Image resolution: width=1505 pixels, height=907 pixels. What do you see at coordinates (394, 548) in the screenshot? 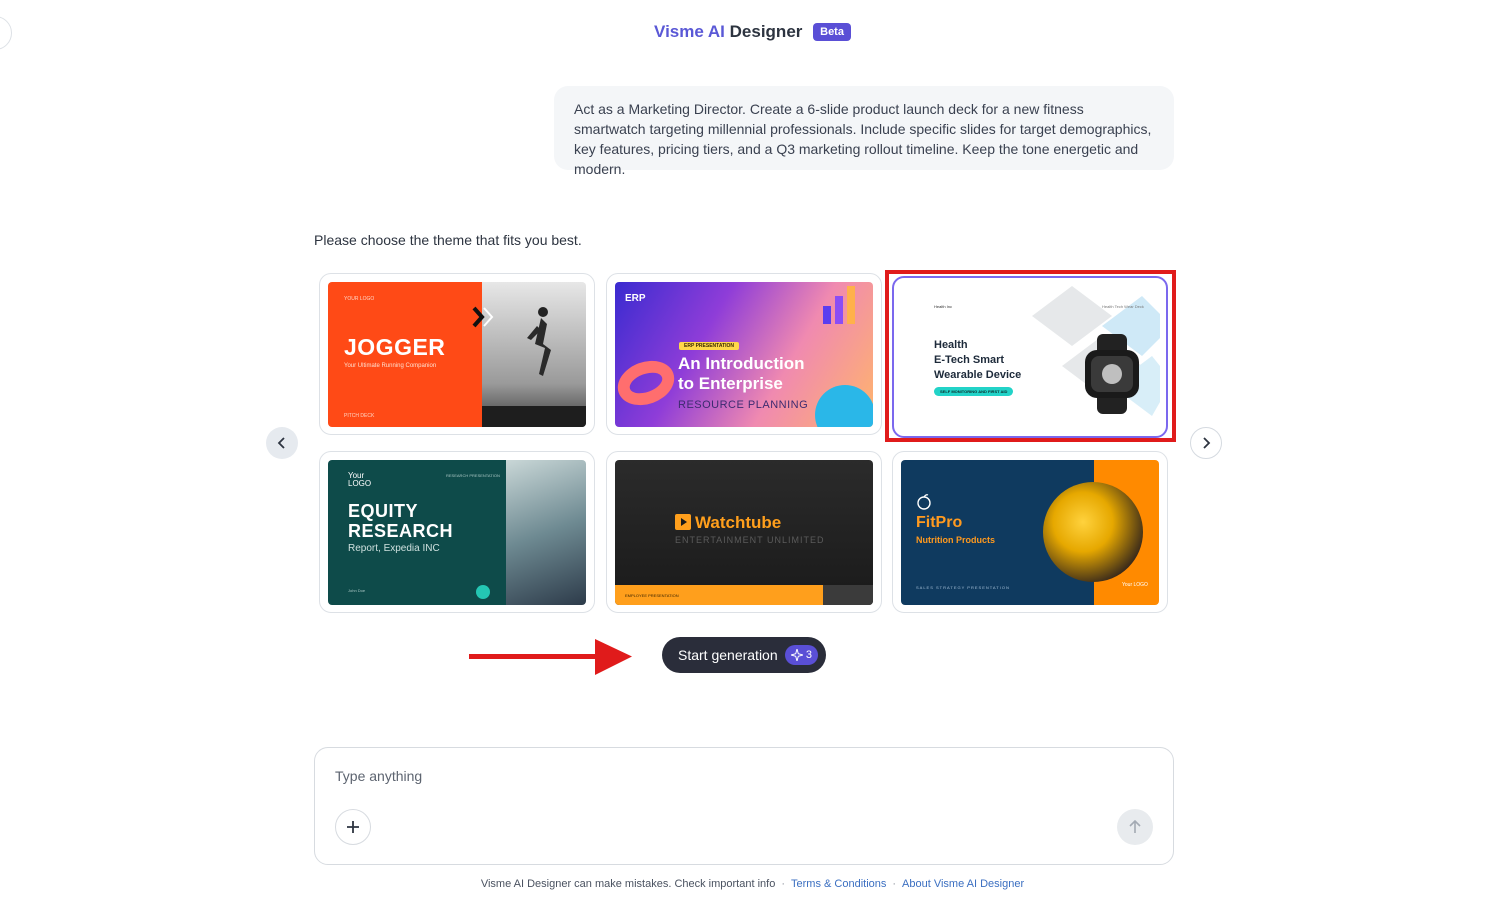
I see `theme-subtitle: Report, Expedia INC` at bounding box center [394, 548].